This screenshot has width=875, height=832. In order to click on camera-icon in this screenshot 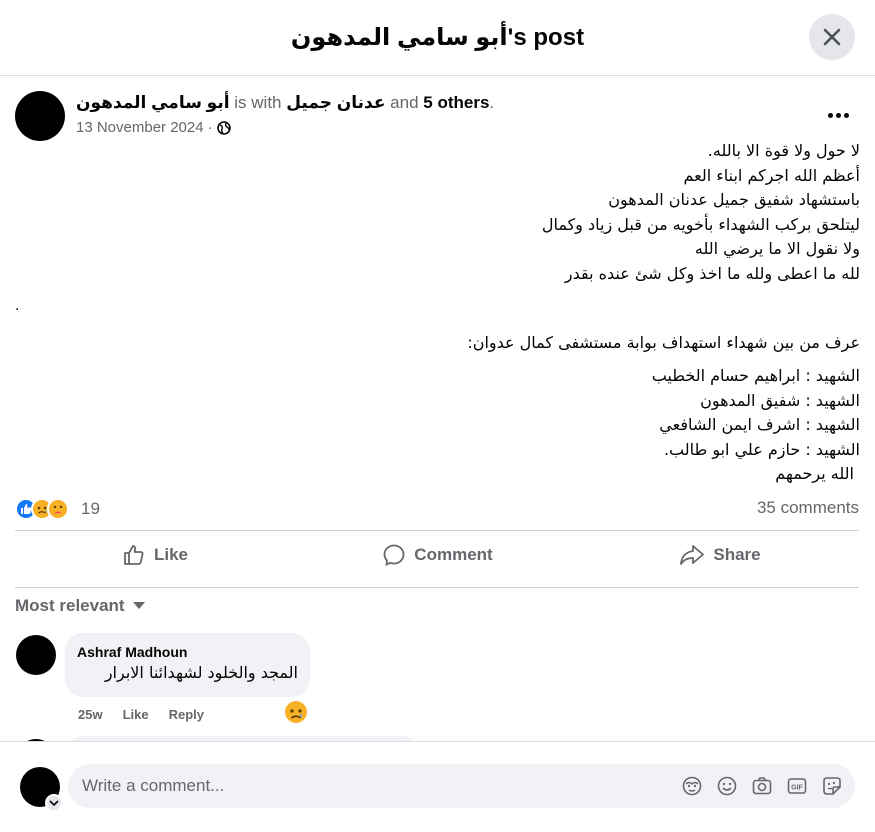, I will do `click(762, 786)`.